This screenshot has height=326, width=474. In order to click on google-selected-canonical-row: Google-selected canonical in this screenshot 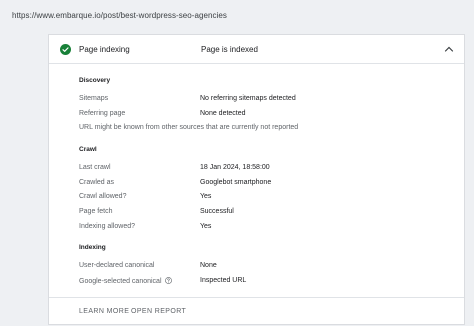, I will do `click(125, 281)`.